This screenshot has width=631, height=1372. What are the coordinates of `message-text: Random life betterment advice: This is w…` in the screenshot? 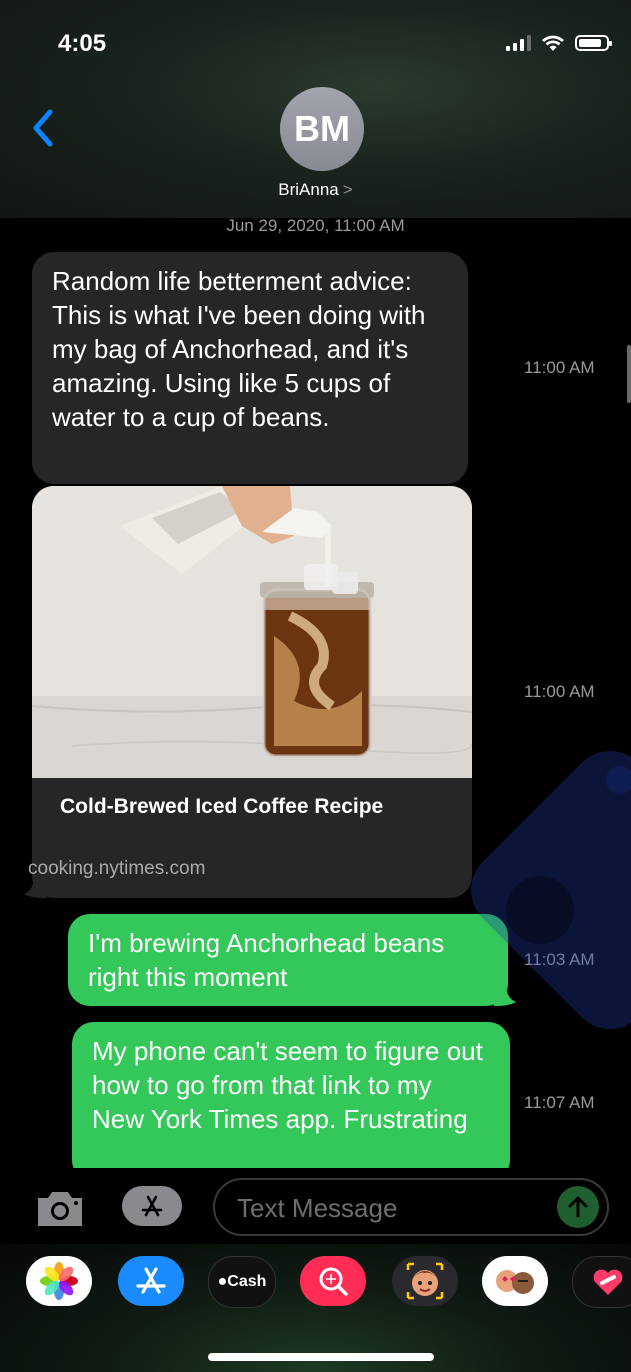 It's located at (239, 349).